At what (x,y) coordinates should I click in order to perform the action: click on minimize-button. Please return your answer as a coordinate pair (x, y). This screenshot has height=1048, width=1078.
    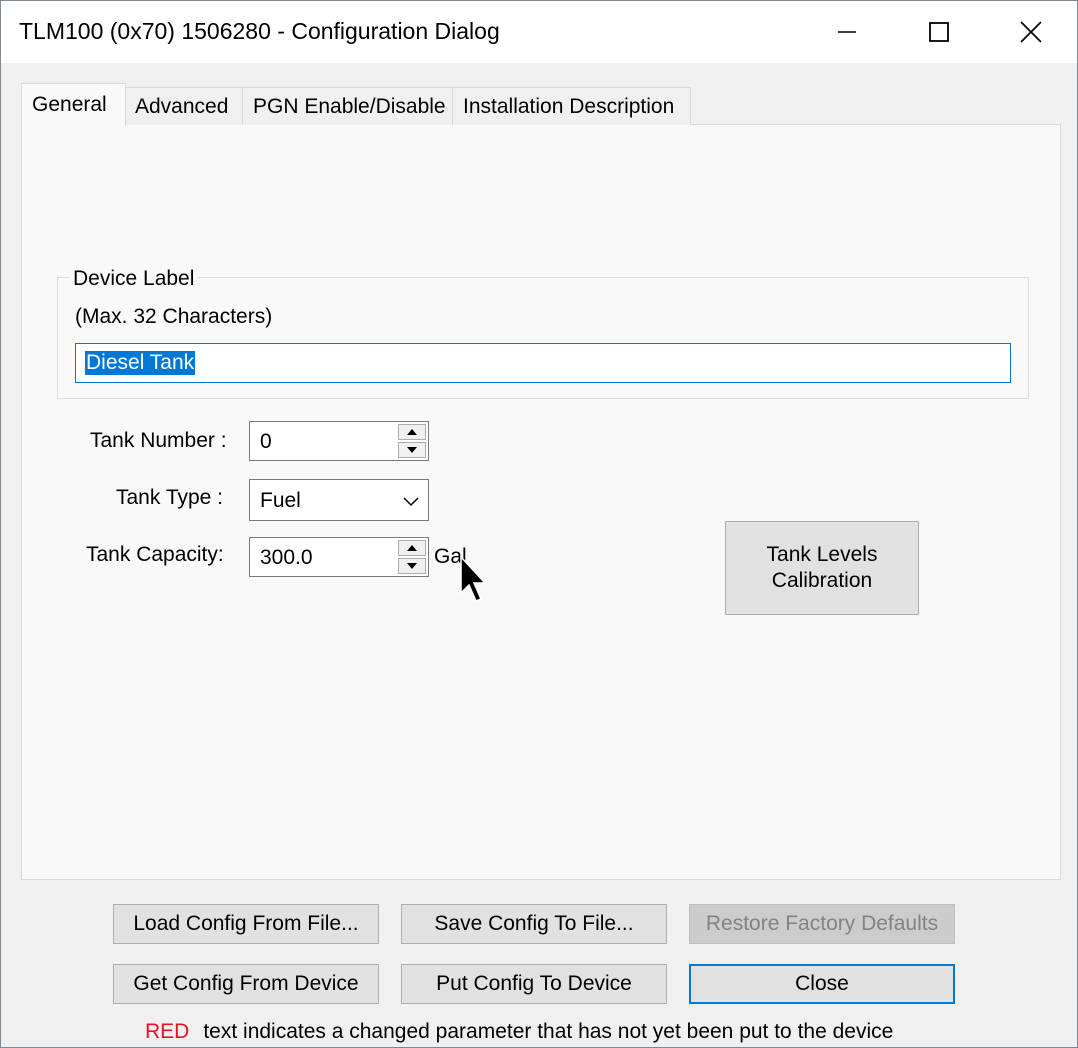
    Looking at the image, I should click on (847, 32).